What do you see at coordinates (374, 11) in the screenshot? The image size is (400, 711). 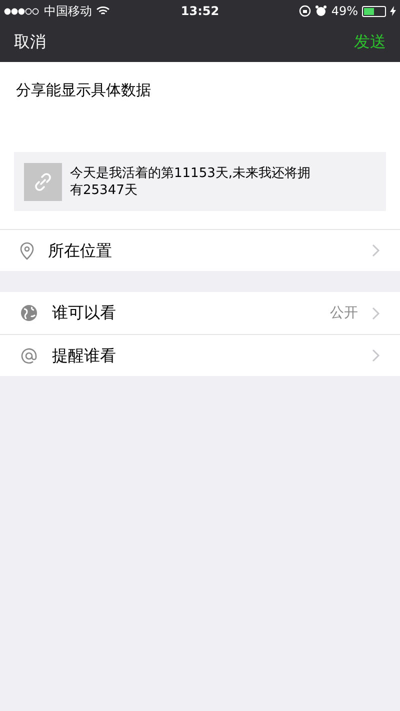 I see `battery-icon` at bounding box center [374, 11].